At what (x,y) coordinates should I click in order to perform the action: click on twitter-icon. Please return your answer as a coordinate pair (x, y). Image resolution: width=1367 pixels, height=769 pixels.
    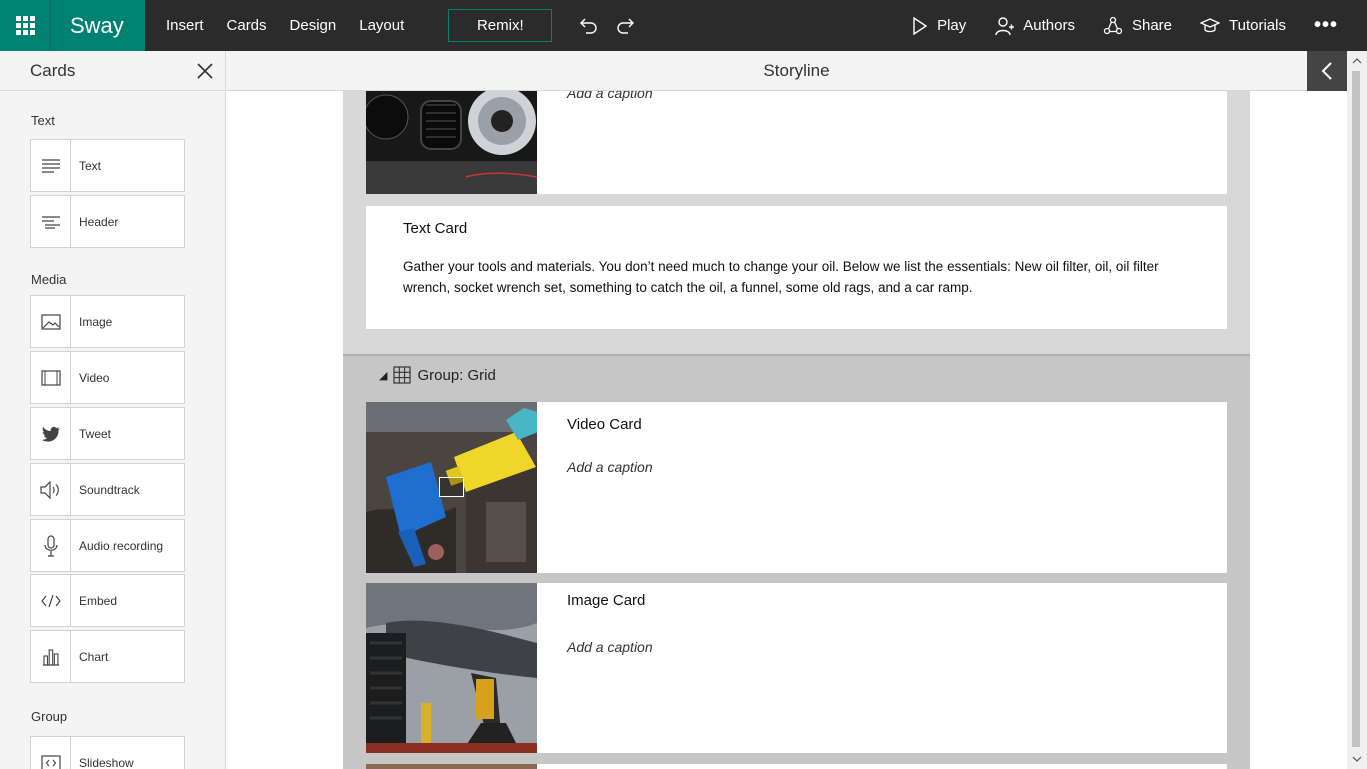
    Looking at the image, I should click on (51, 433).